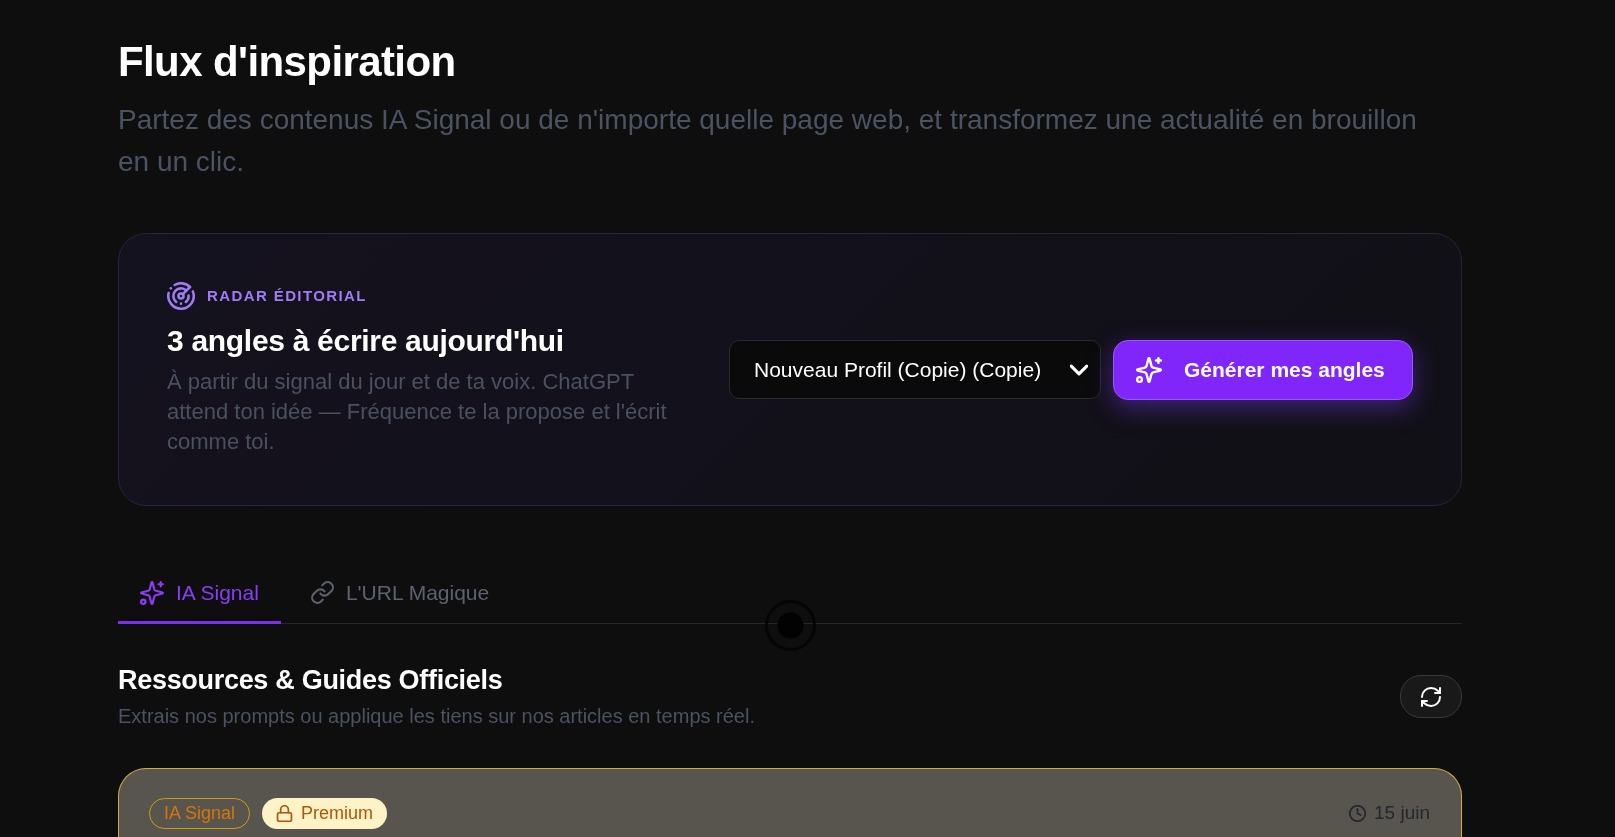  I want to click on section-subtitle: Extrais nos prompts ou applique les tiens sur nos articles en temps réel., so click(436, 716).